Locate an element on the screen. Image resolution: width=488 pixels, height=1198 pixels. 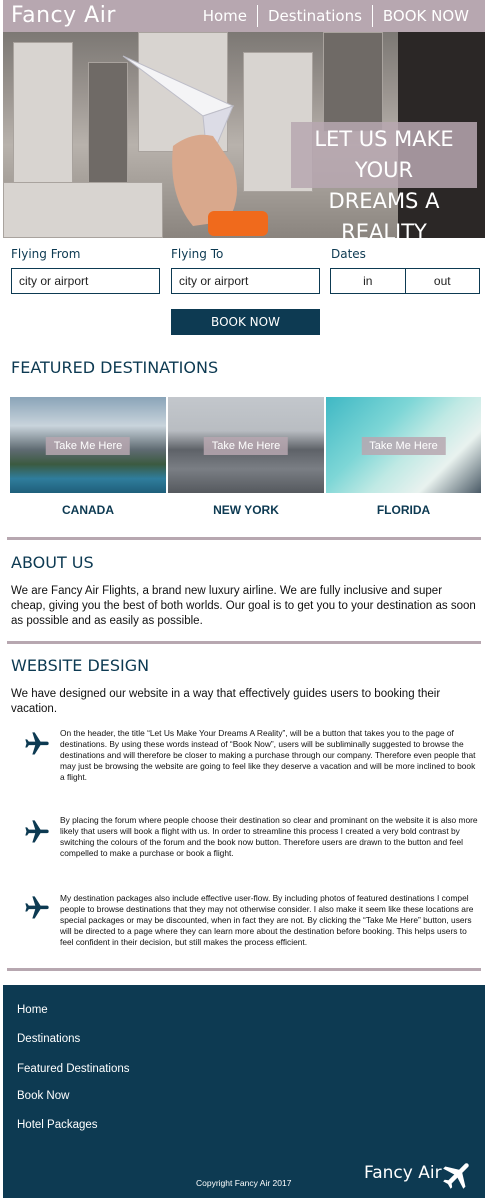
dates-field: in out is located at coordinates (405, 281).